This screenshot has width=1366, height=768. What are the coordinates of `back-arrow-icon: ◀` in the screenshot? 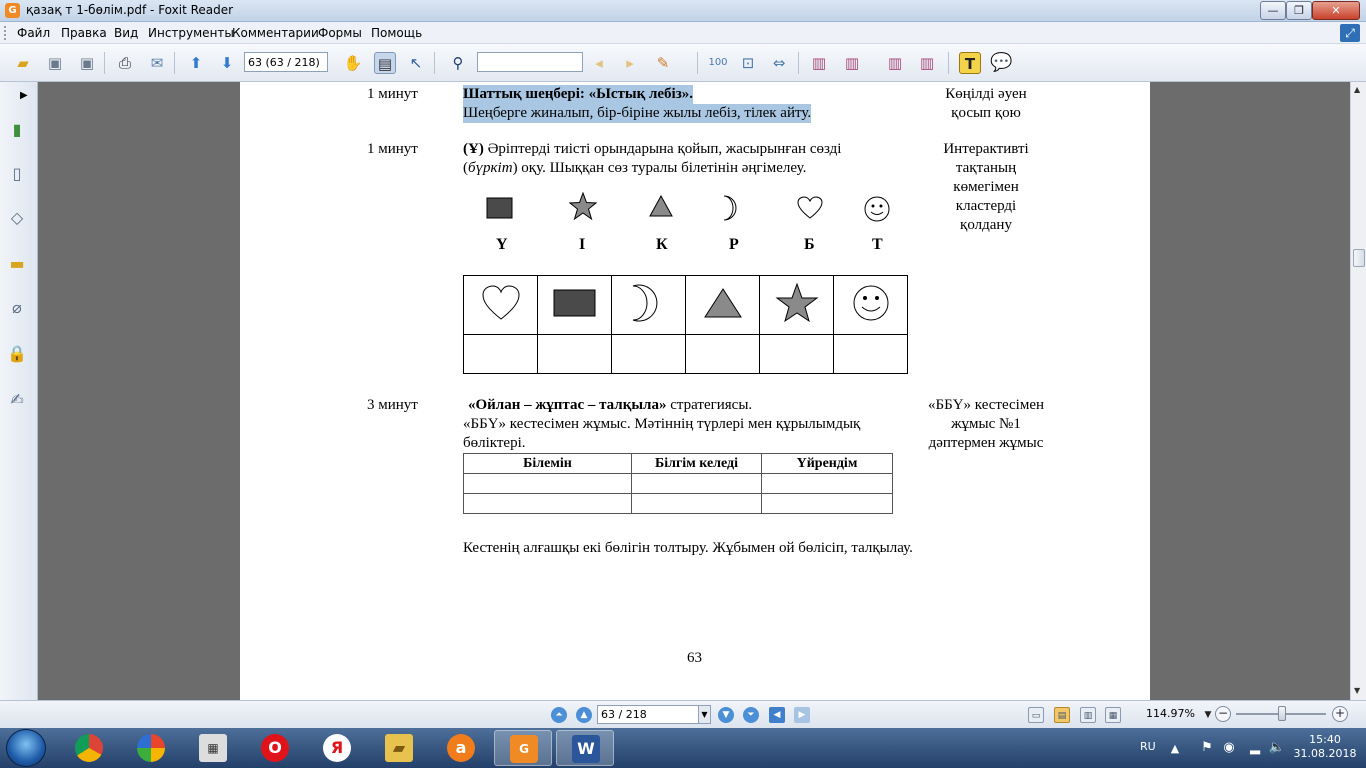 It's located at (777, 715).